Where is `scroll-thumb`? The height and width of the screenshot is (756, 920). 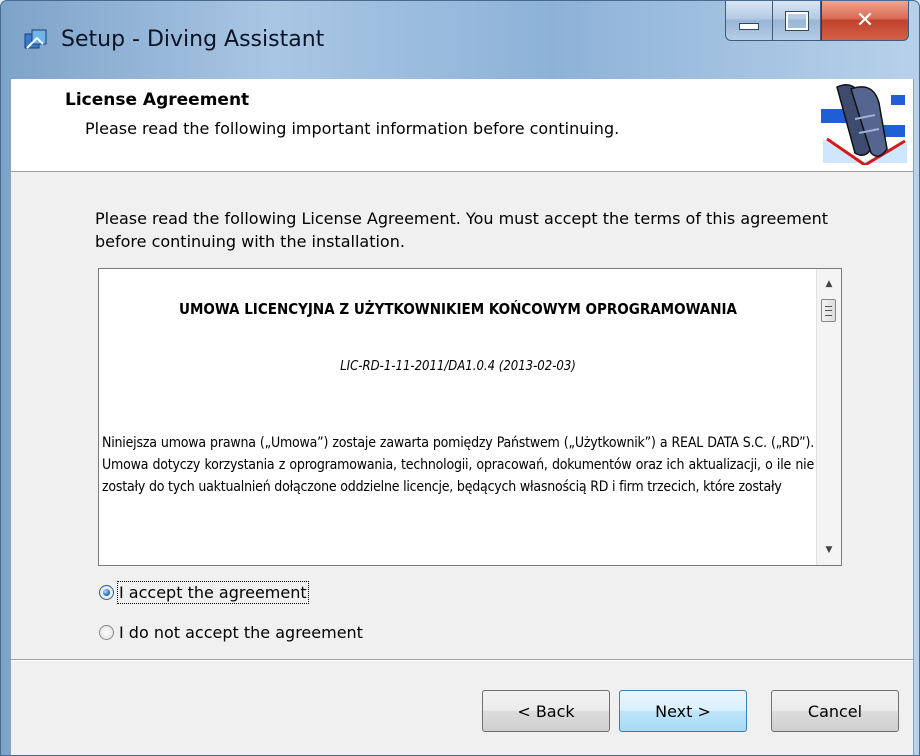
scroll-thumb is located at coordinates (828, 310).